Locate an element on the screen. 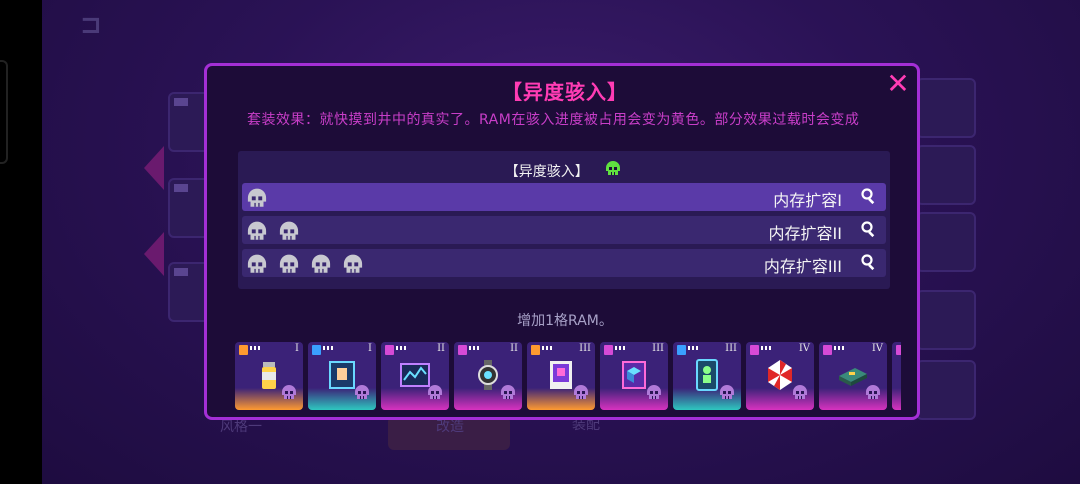  tier-row-3: 内存扩容III is located at coordinates (564, 263).